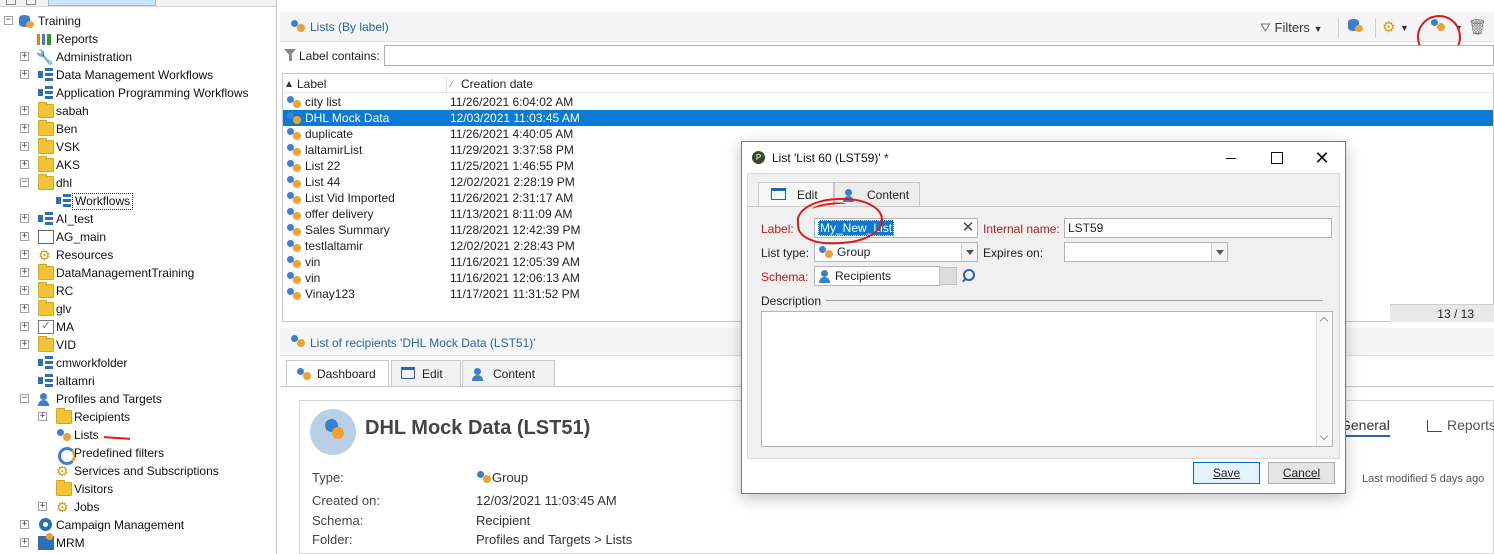 The height and width of the screenshot is (554, 1494). What do you see at coordinates (1226, 473) in the screenshot?
I see `save-button: Save` at bounding box center [1226, 473].